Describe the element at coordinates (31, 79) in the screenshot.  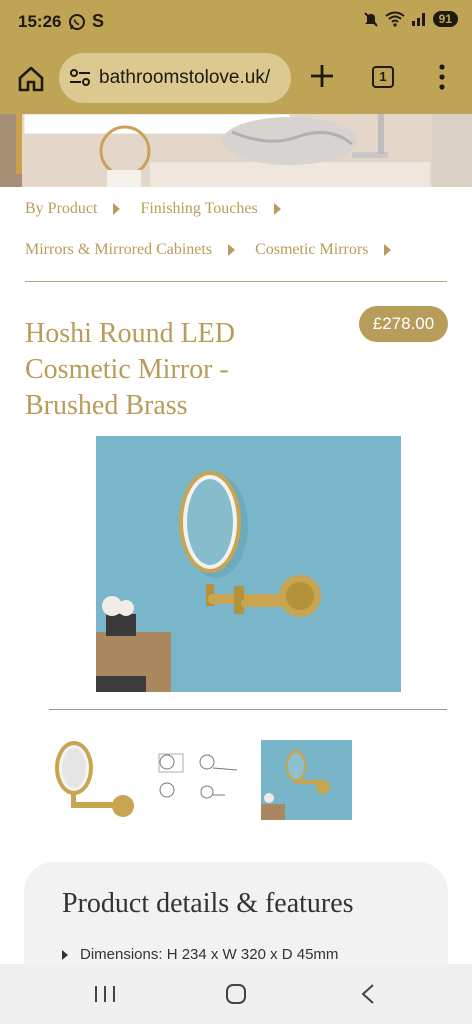
I see `home-icon` at that location.